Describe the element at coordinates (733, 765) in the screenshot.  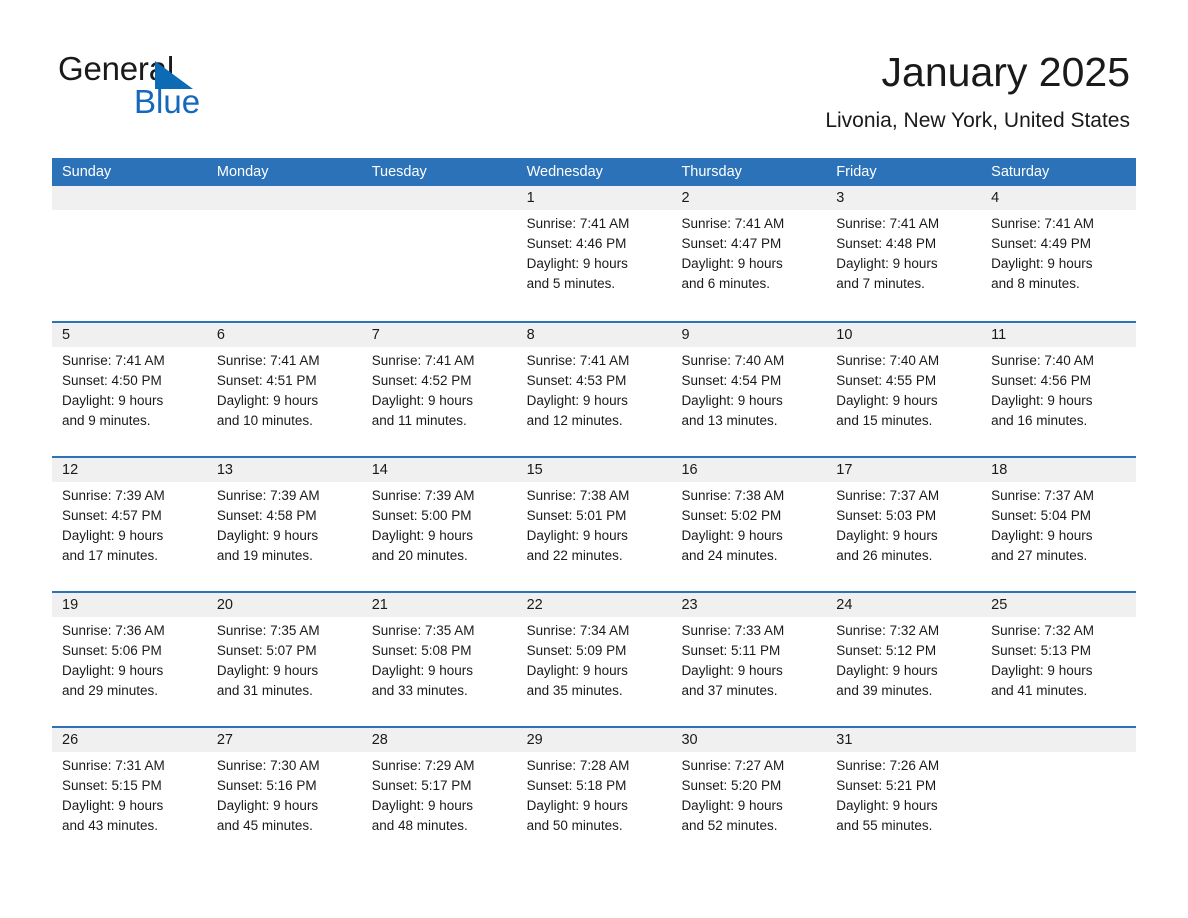
I see `day-detail-line: Sunrise: 7:27 AM` at that location.